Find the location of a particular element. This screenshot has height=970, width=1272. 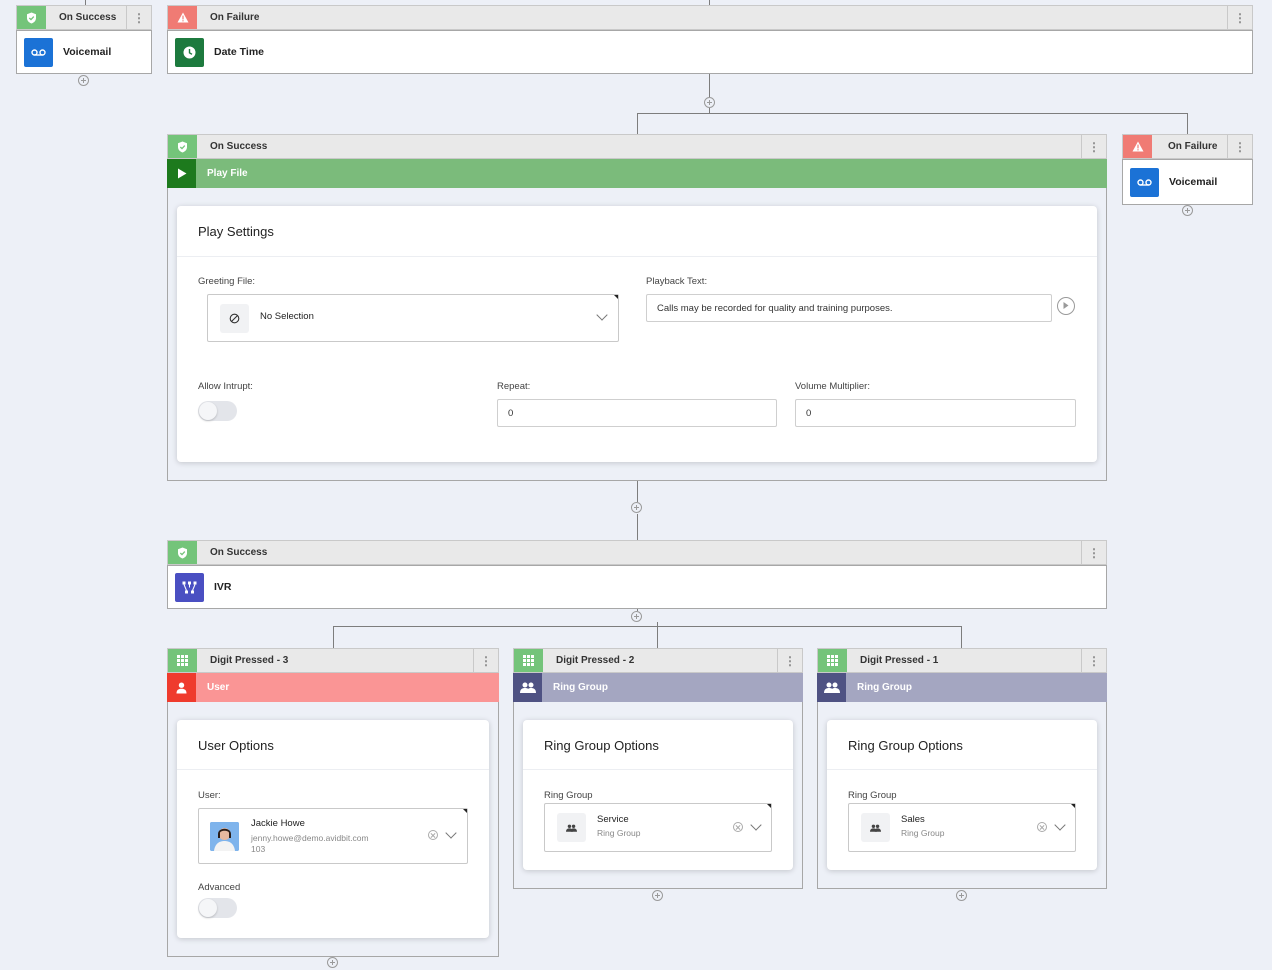

user-band: User is located at coordinates (333, 687).